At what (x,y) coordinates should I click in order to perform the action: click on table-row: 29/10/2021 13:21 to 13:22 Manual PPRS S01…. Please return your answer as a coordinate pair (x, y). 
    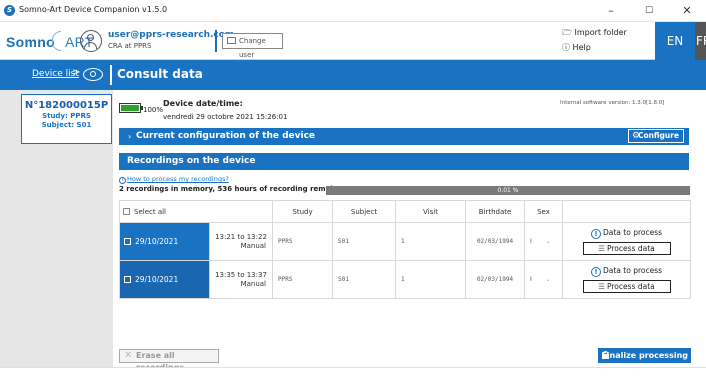
    Looking at the image, I should click on (405, 241).